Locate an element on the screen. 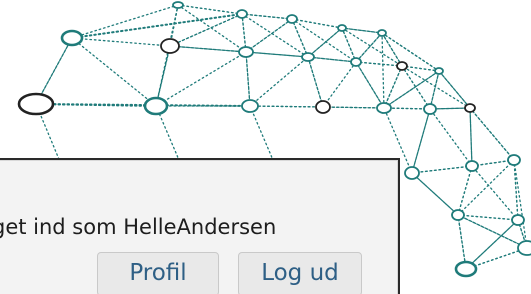 This screenshot has width=531, height=294. profile-button: Profil is located at coordinates (158, 273).